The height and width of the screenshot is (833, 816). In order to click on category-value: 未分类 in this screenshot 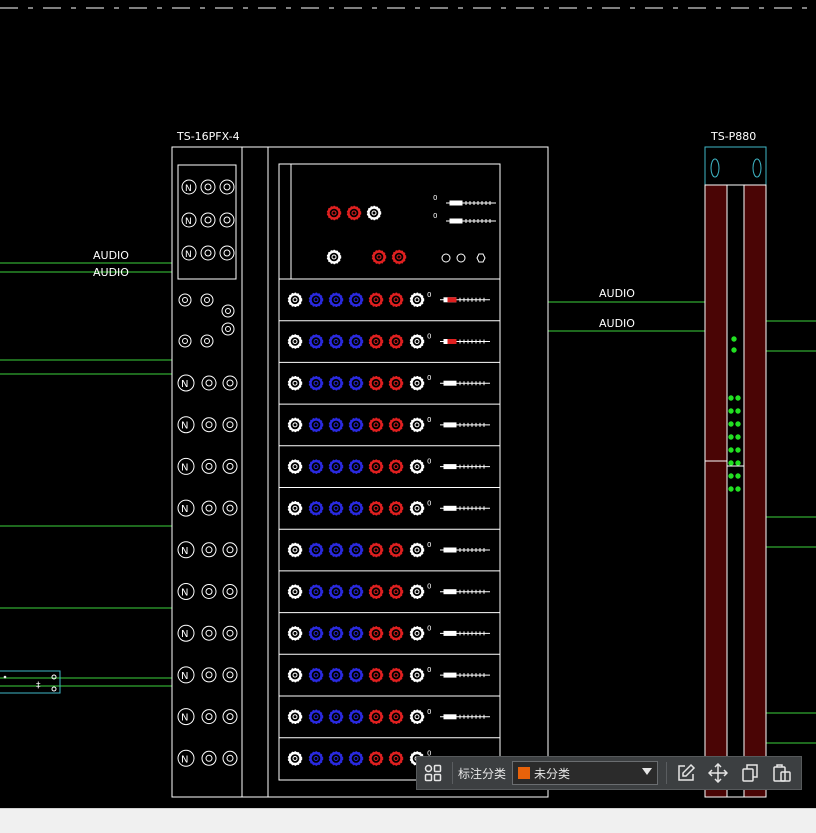, I will do `click(552, 773)`.